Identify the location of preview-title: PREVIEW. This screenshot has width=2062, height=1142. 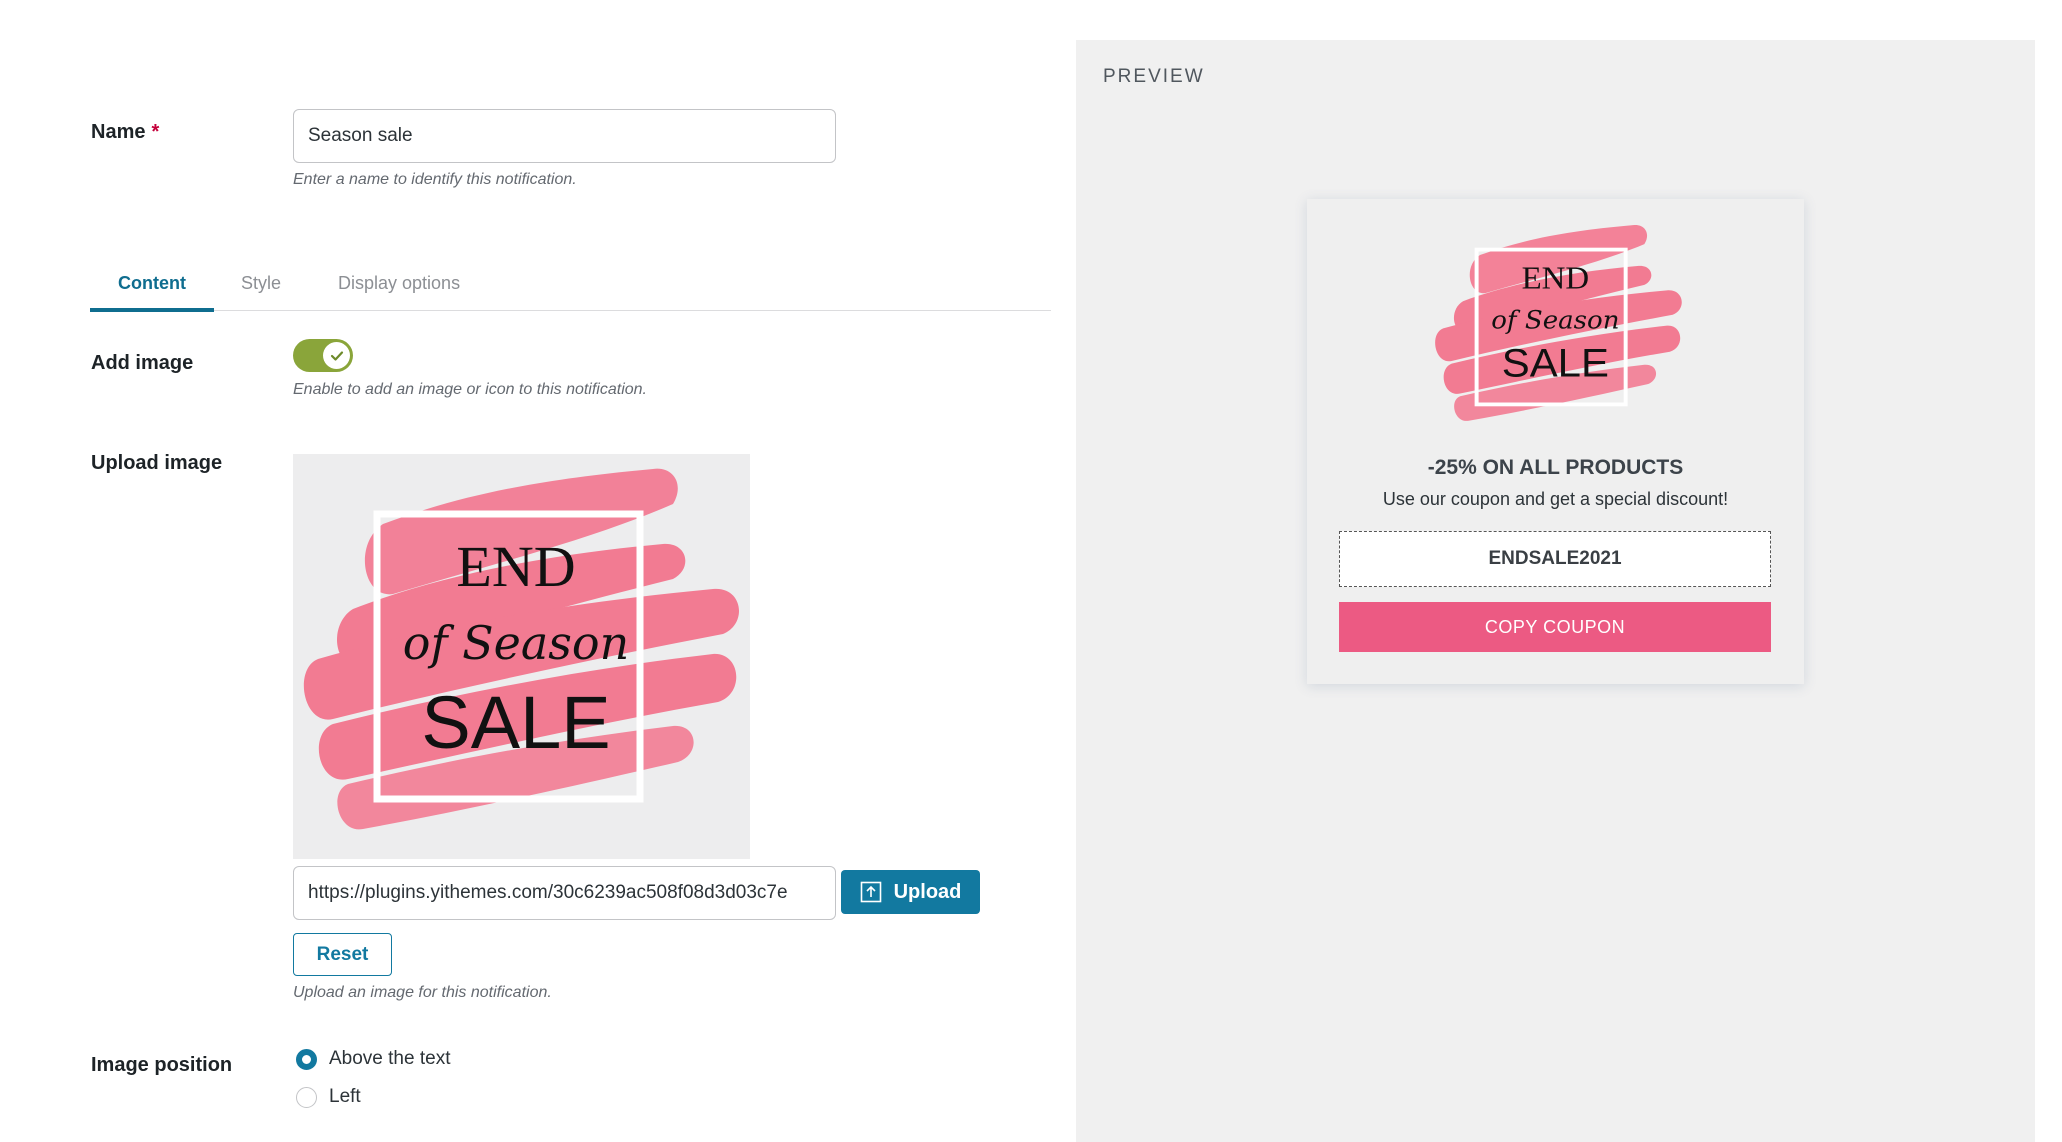
(1154, 76).